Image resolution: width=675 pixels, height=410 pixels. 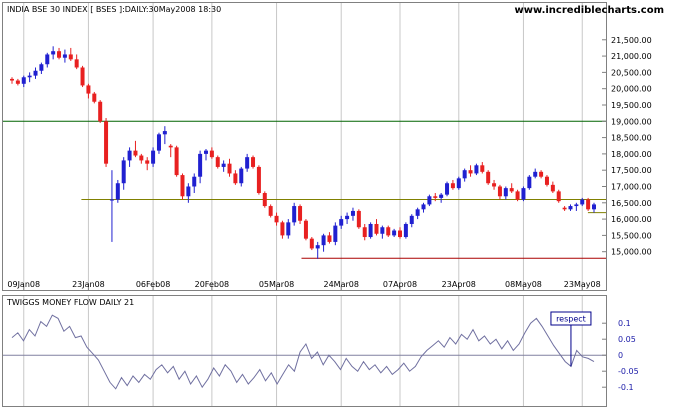 What do you see at coordinates (582, 284) in the screenshot?
I see `price-x-tick-label: 23May08` at bounding box center [582, 284].